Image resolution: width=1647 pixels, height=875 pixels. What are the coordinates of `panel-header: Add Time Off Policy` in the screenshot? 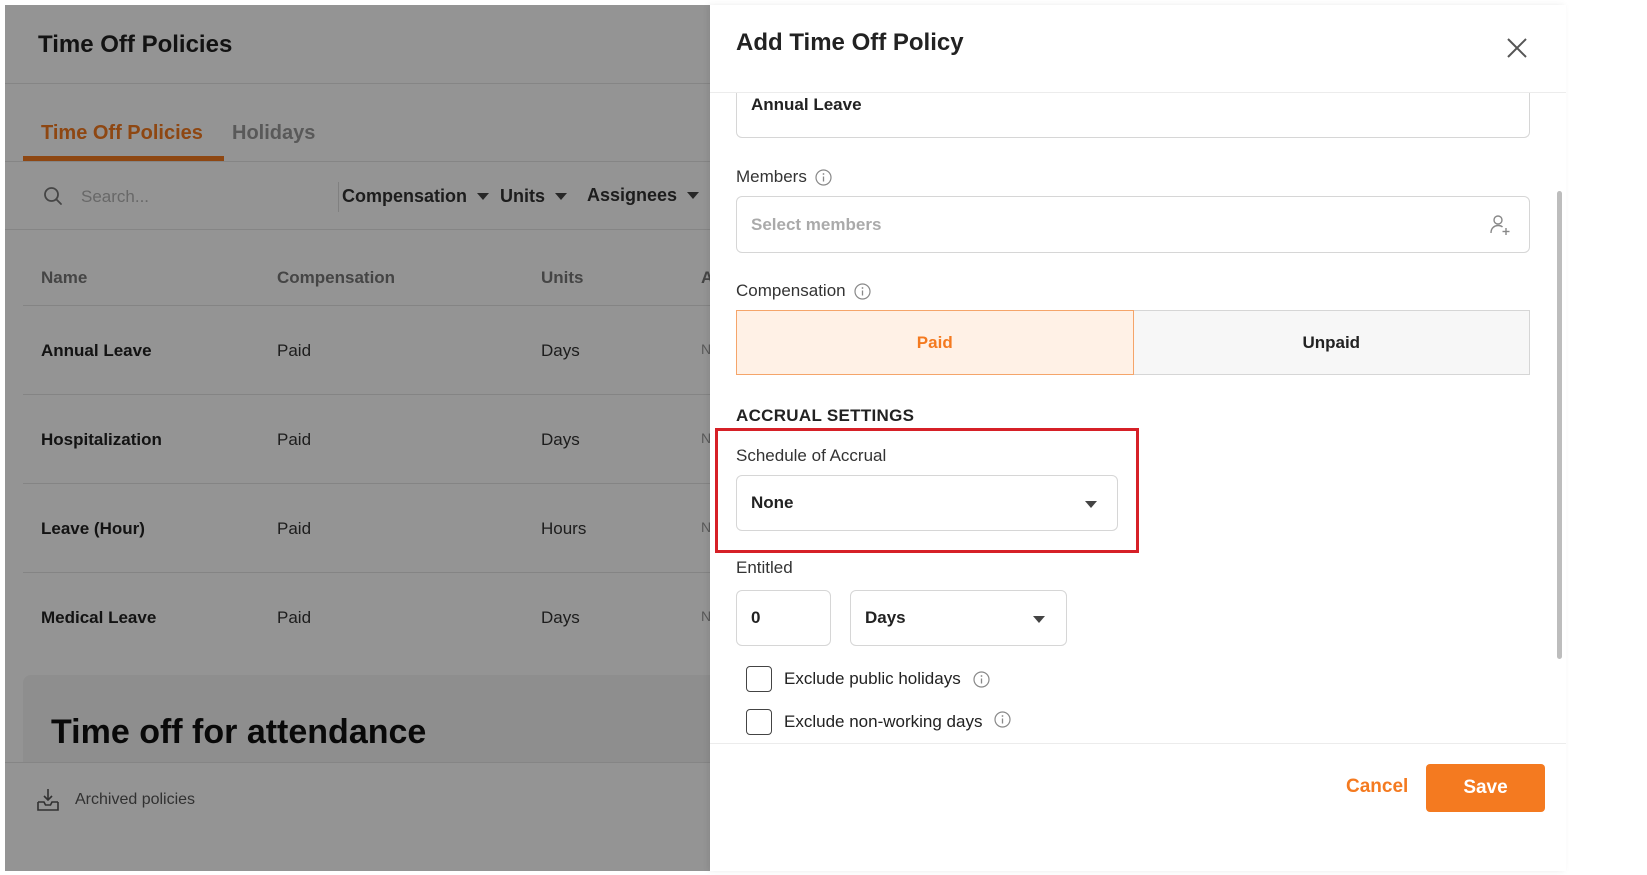 It's located at (1138, 49).